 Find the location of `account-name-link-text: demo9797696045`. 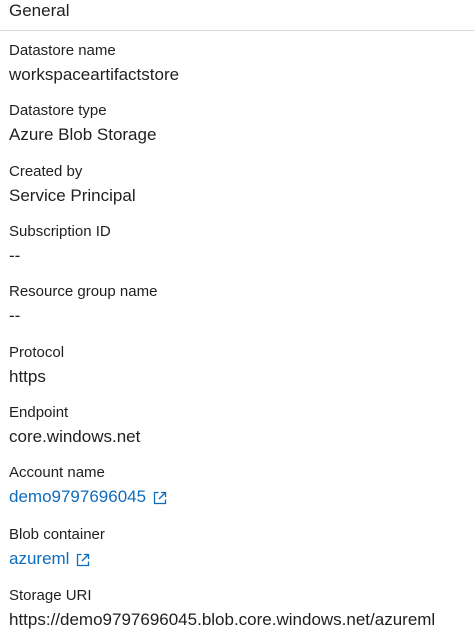

account-name-link-text: demo9797696045 is located at coordinates (77, 497).